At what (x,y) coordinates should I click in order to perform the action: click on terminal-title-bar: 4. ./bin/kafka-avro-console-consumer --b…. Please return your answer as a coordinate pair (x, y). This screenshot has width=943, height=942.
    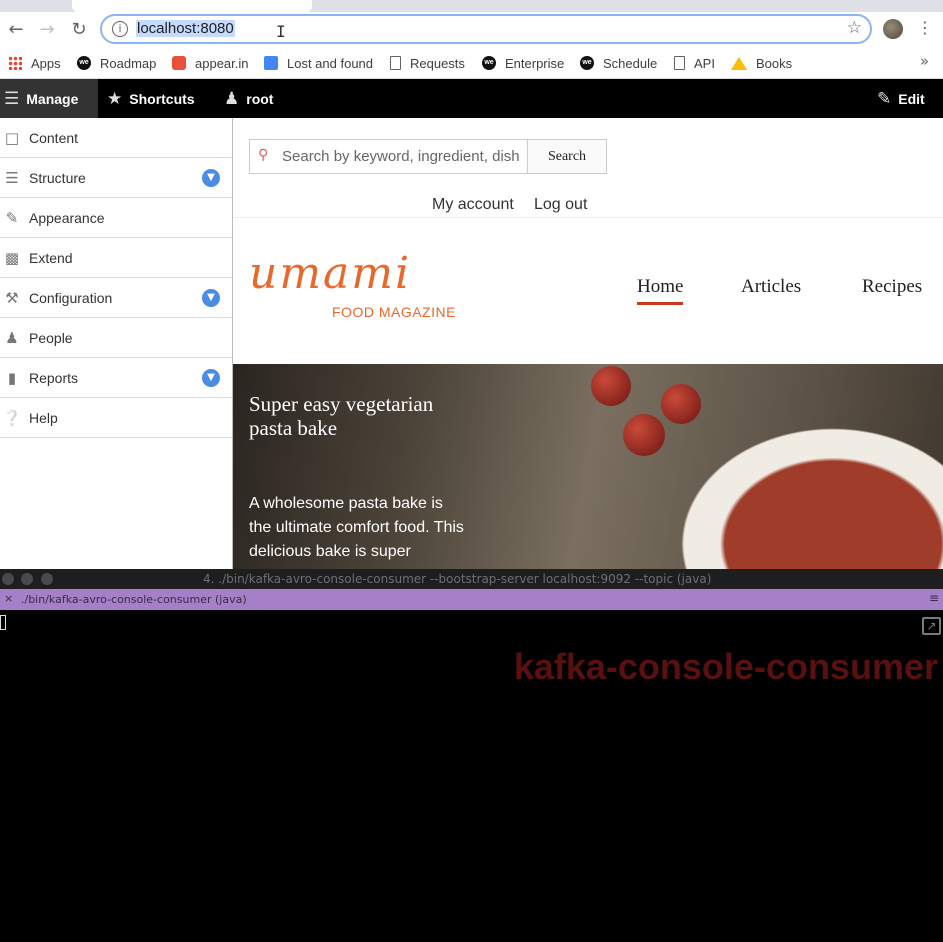
    Looking at the image, I should click on (471, 579).